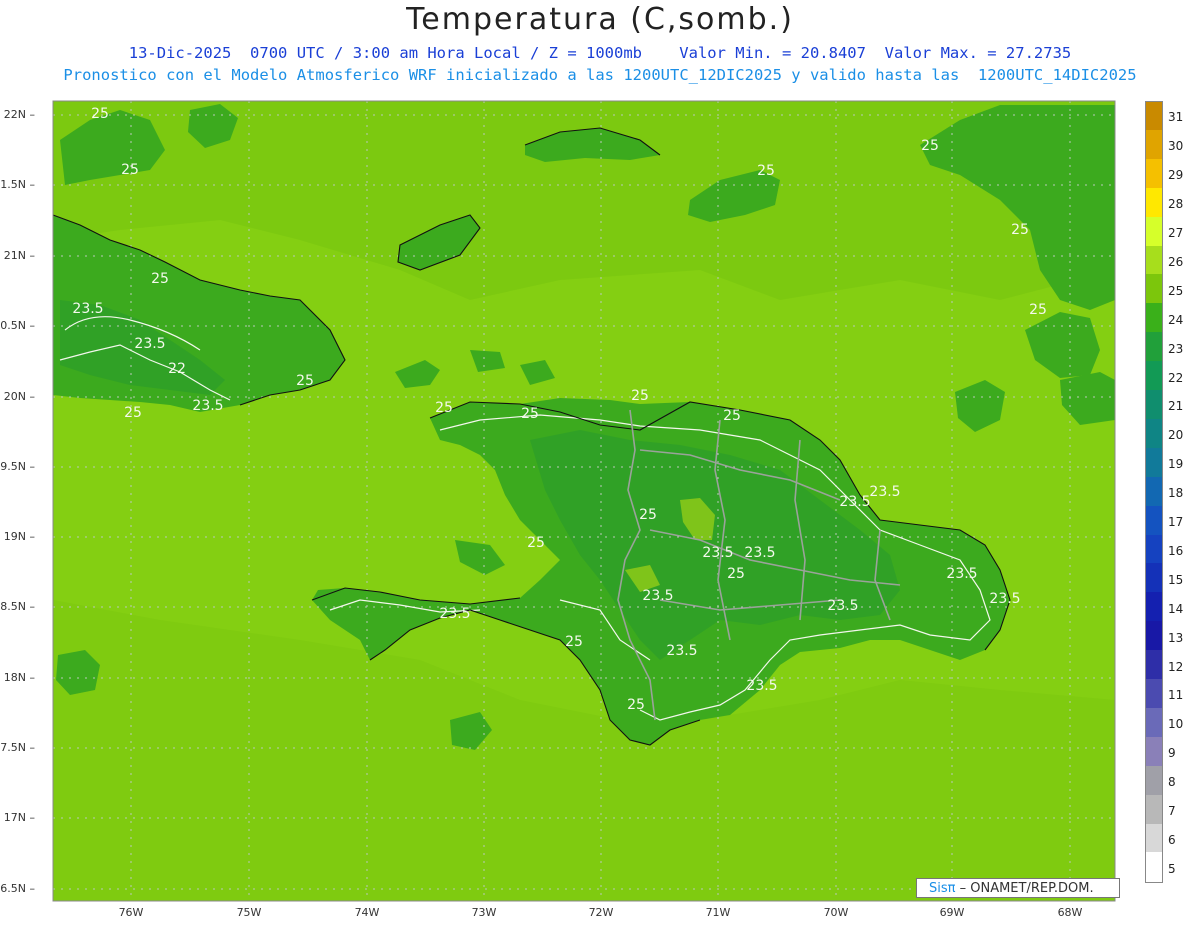 Image resolution: width=1200 pixels, height=927 pixels. I want to click on colorbar-label: 9, so click(1172, 753).